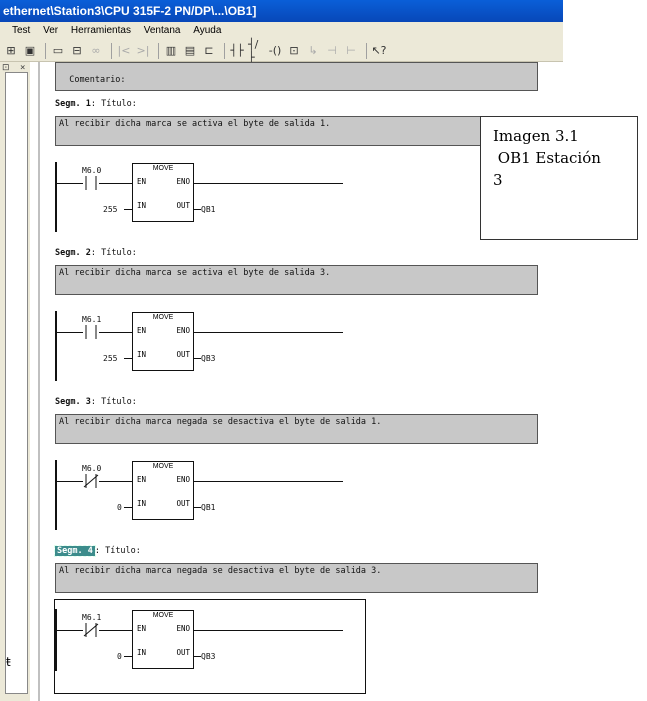  What do you see at coordinates (209, 51) in the screenshot?
I see `nno-icon: ⊏` at bounding box center [209, 51].